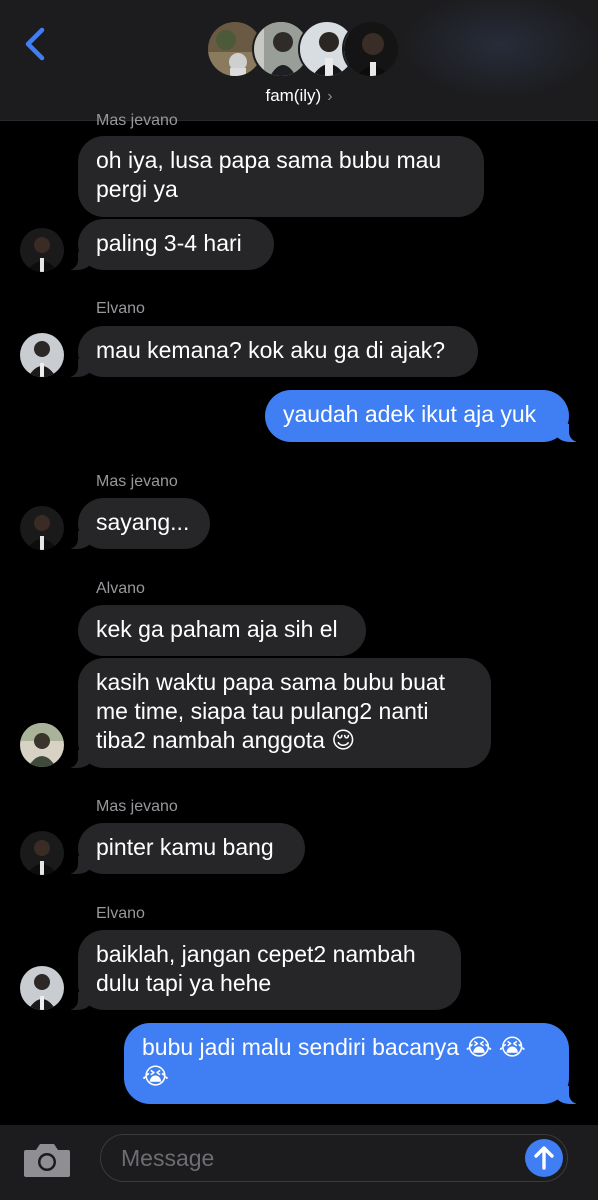 This screenshot has height=1200, width=598. What do you see at coordinates (155, 1076) in the screenshot?
I see `message-line: 😭` at bounding box center [155, 1076].